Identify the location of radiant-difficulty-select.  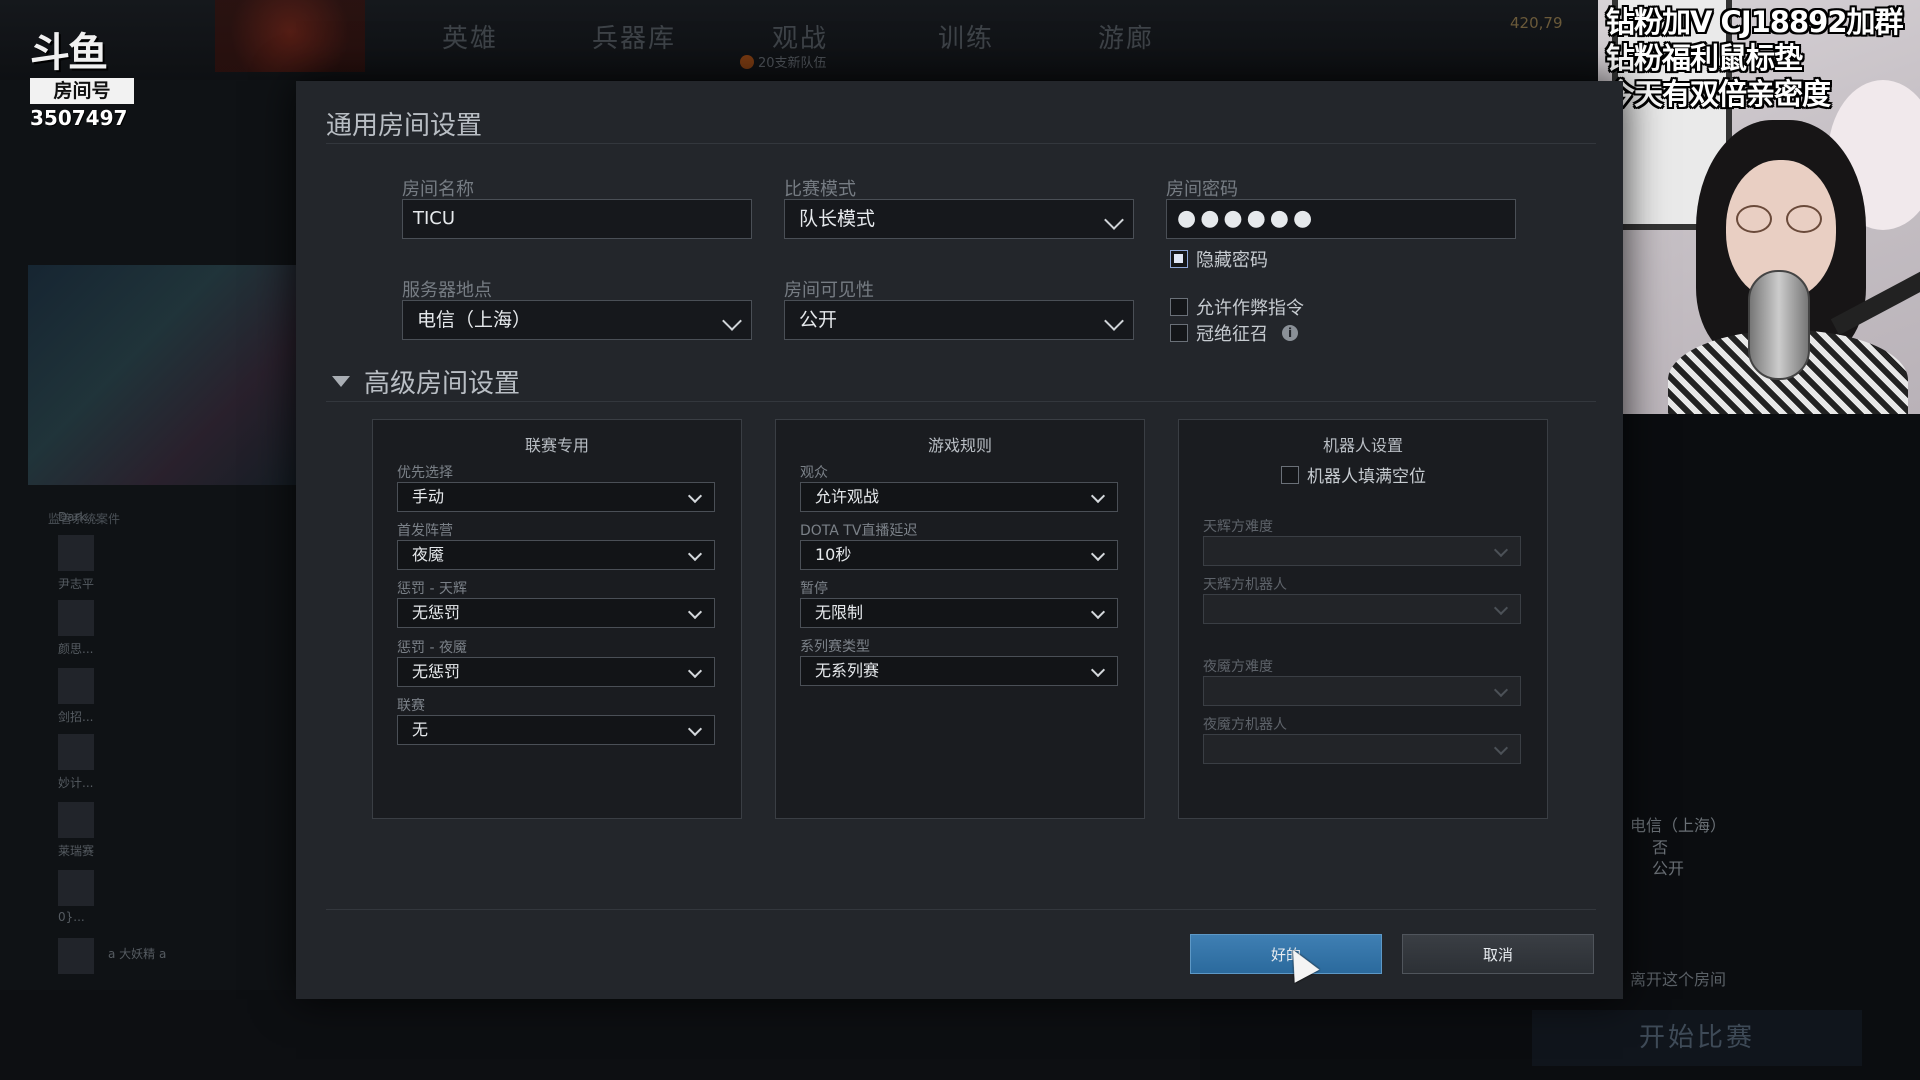
(1362, 551).